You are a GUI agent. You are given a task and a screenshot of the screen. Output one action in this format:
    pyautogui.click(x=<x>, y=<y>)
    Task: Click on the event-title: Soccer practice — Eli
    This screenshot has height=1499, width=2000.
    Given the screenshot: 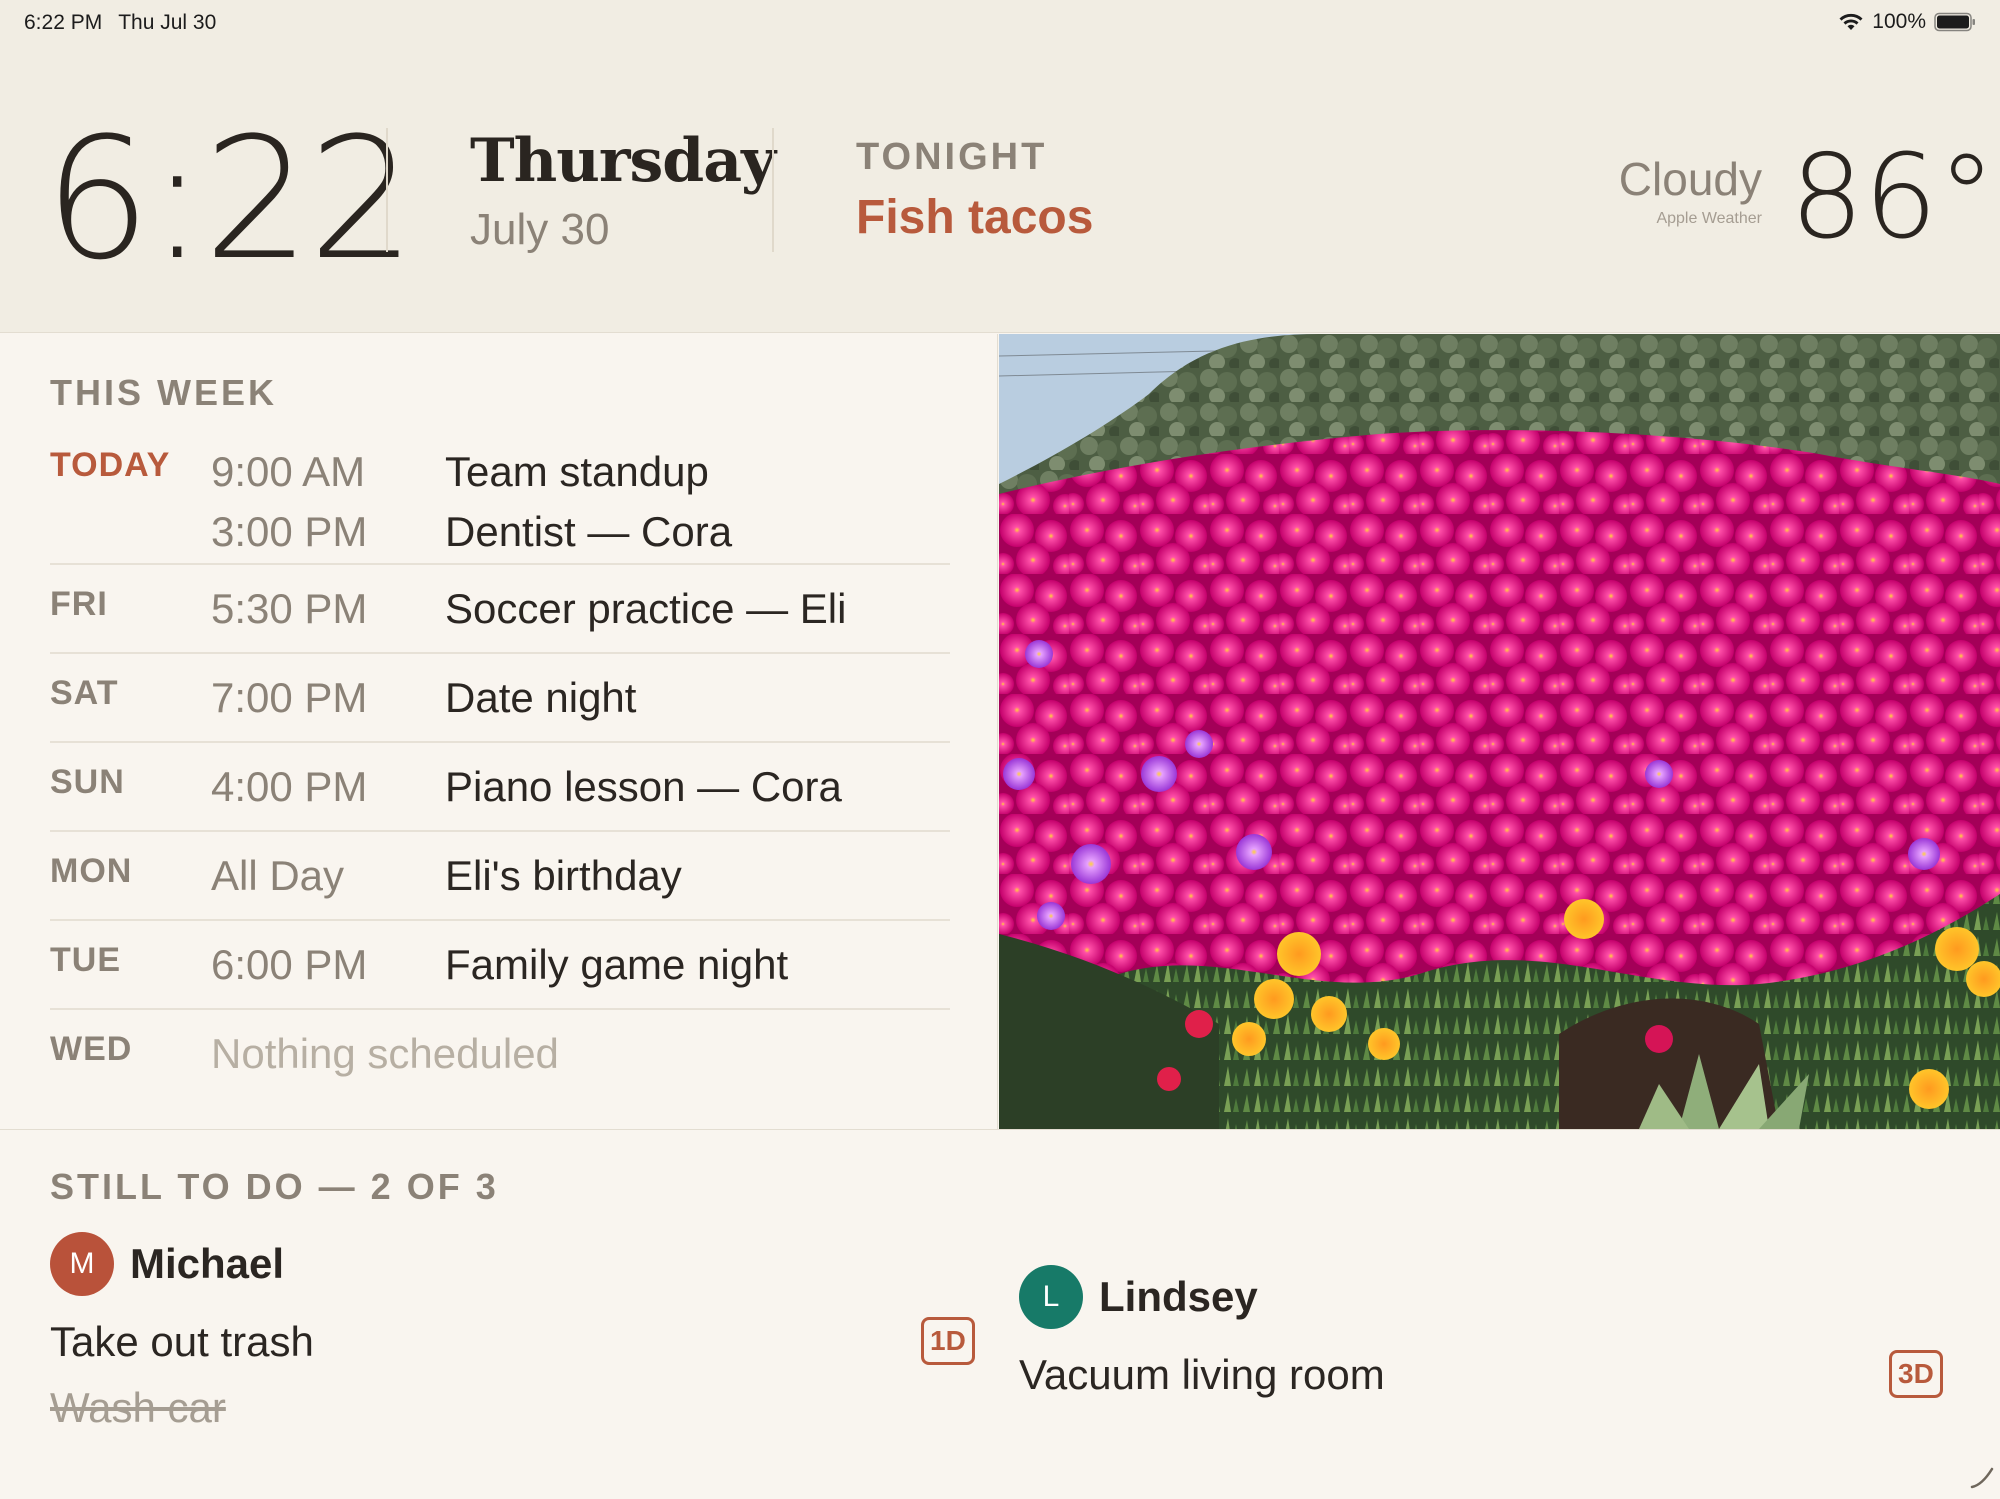 What is the action you would take?
    pyautogui.click(x=646, y=608)
    